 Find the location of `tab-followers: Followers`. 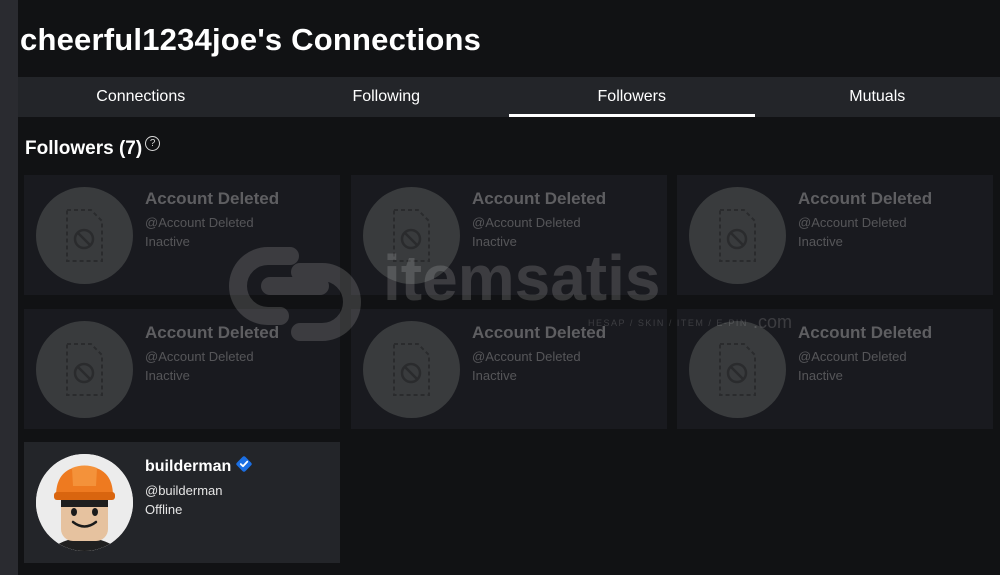

tab-followers: Followers is located at coordinates (632, 97).